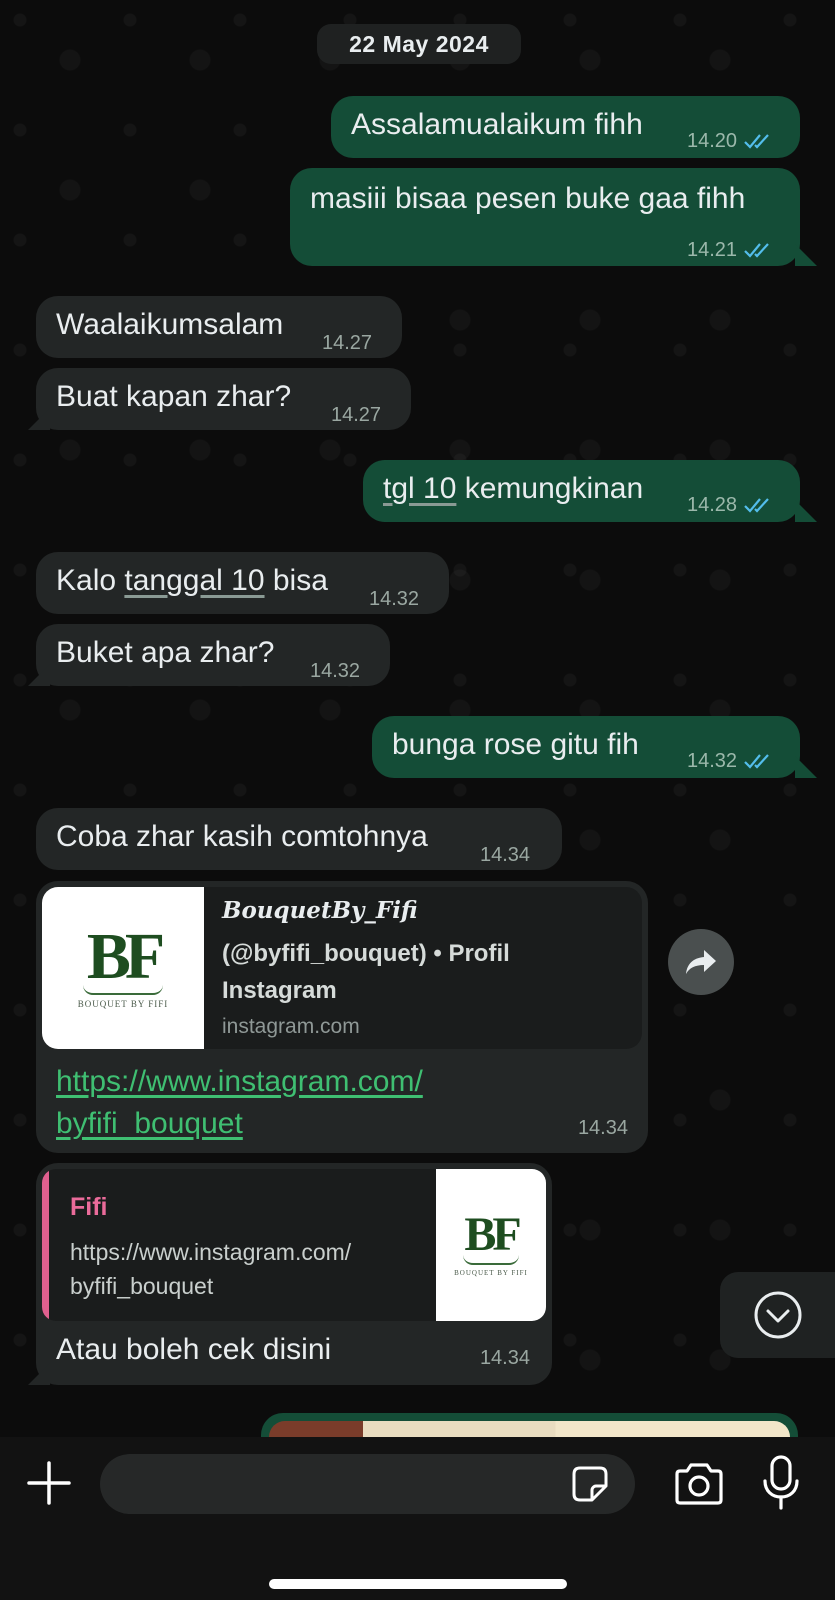  I want to click on home-indicator, so click(418, 1584).